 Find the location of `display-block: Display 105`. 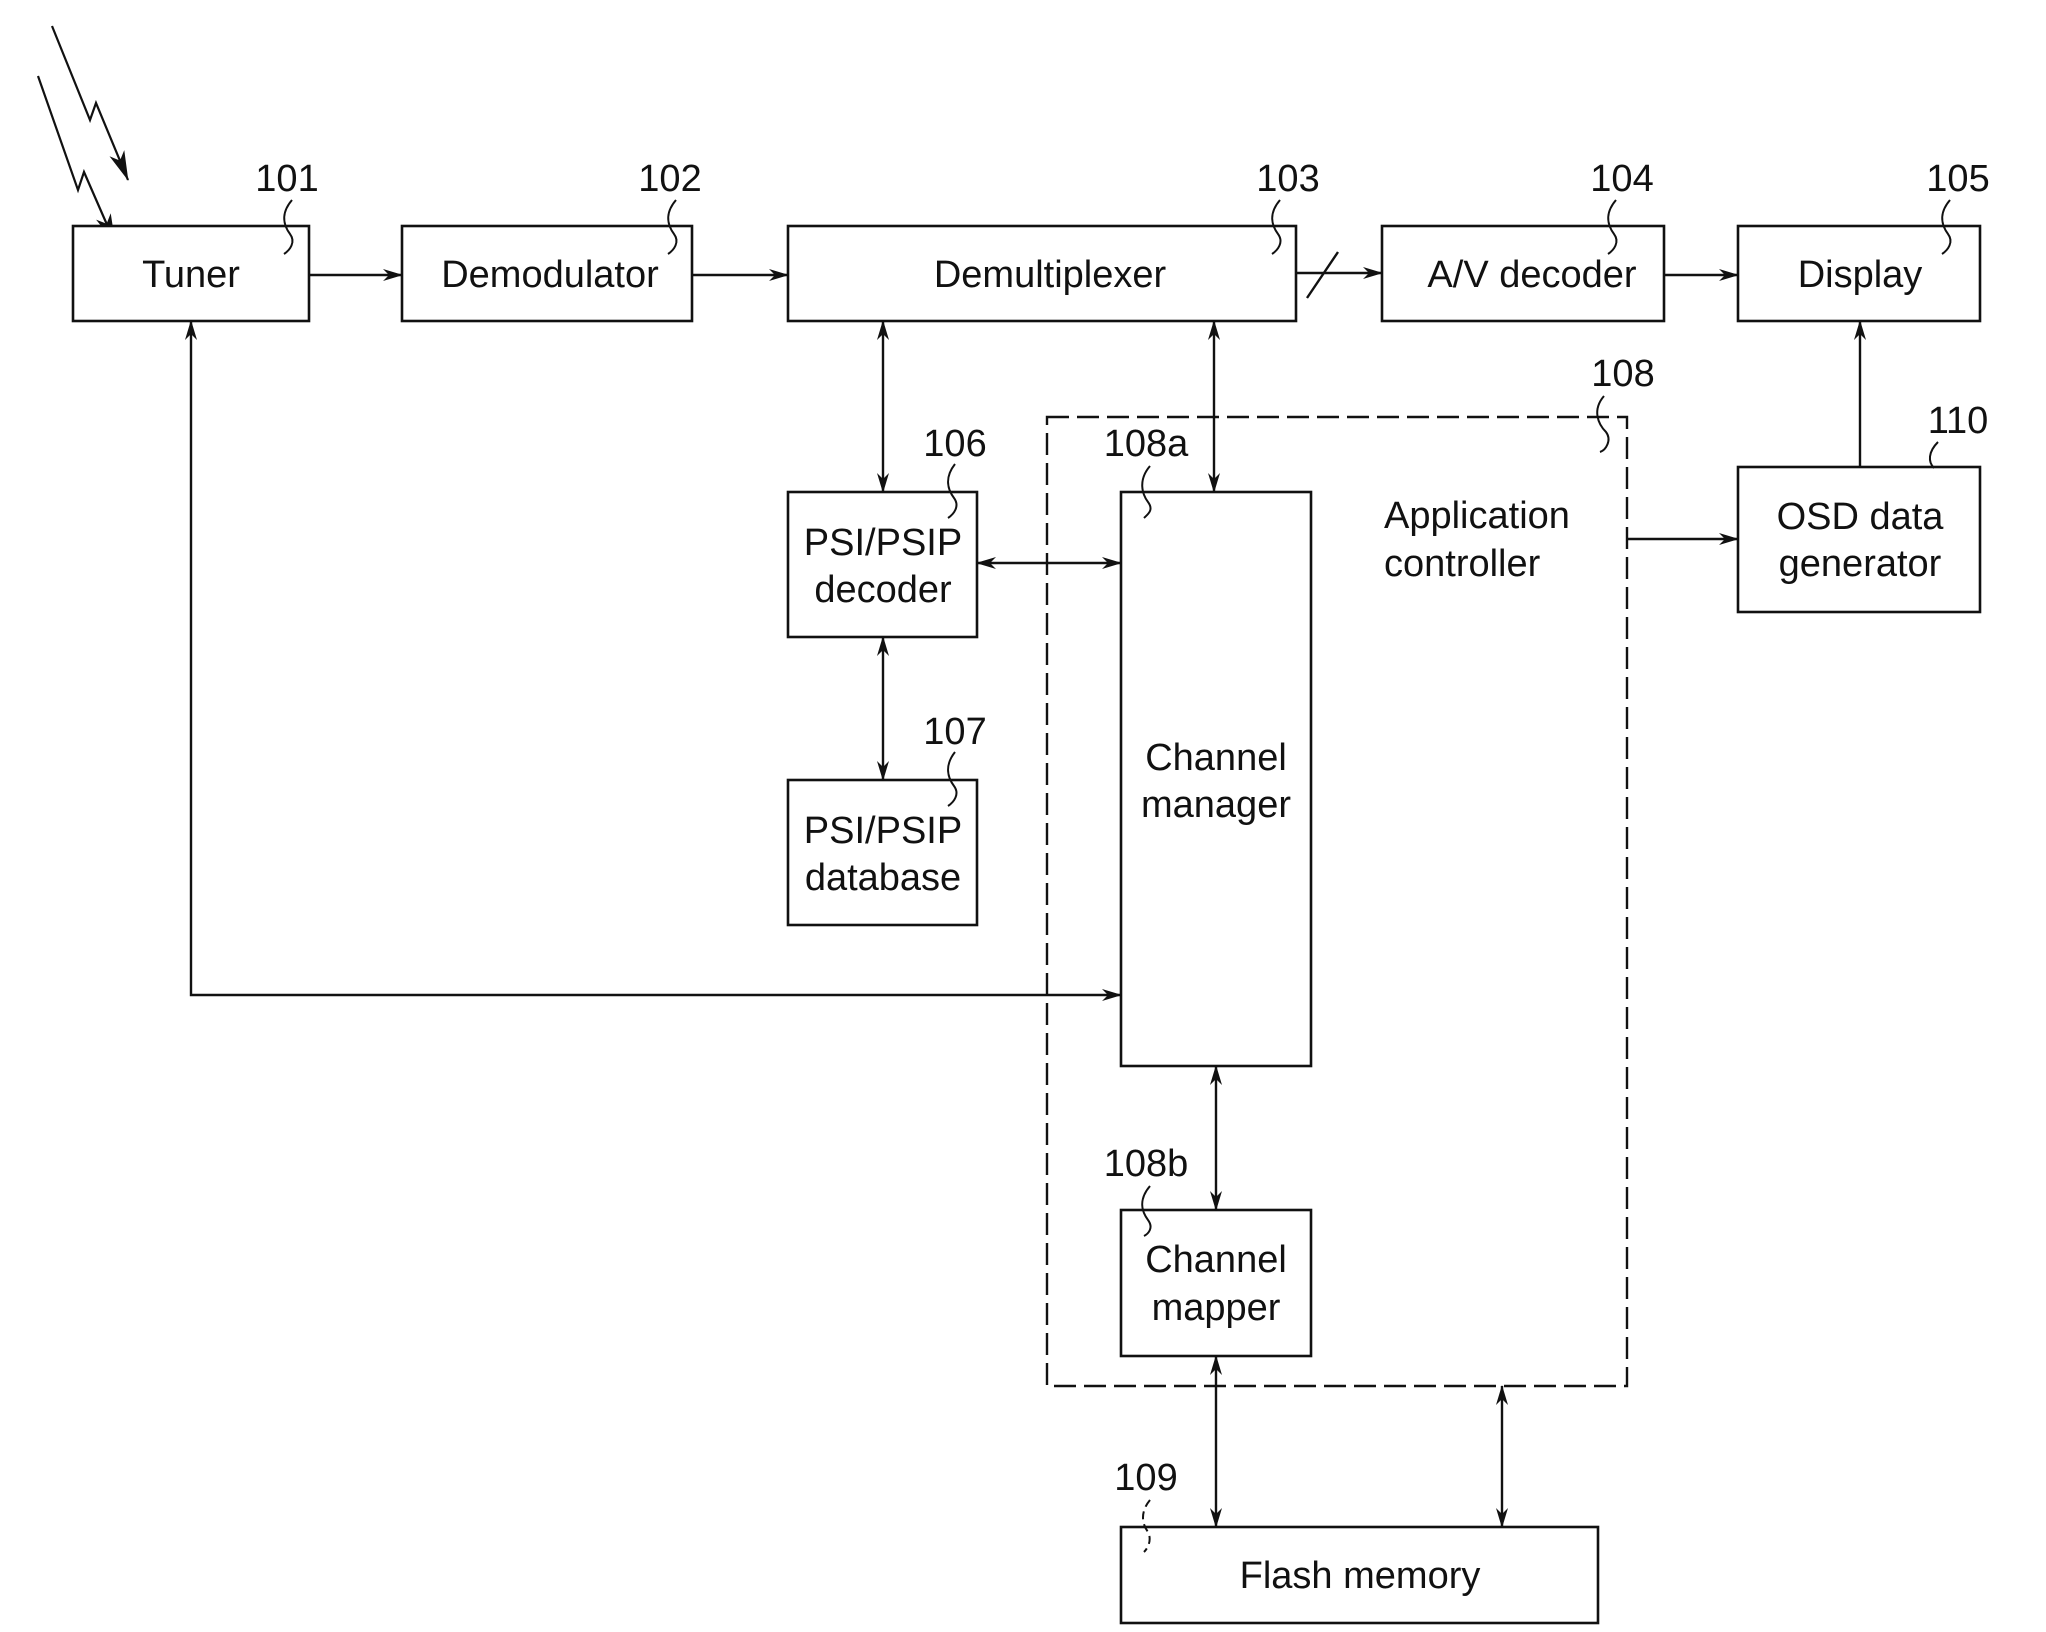

display-block: Display 105 is located at coordinates (1863, 240).